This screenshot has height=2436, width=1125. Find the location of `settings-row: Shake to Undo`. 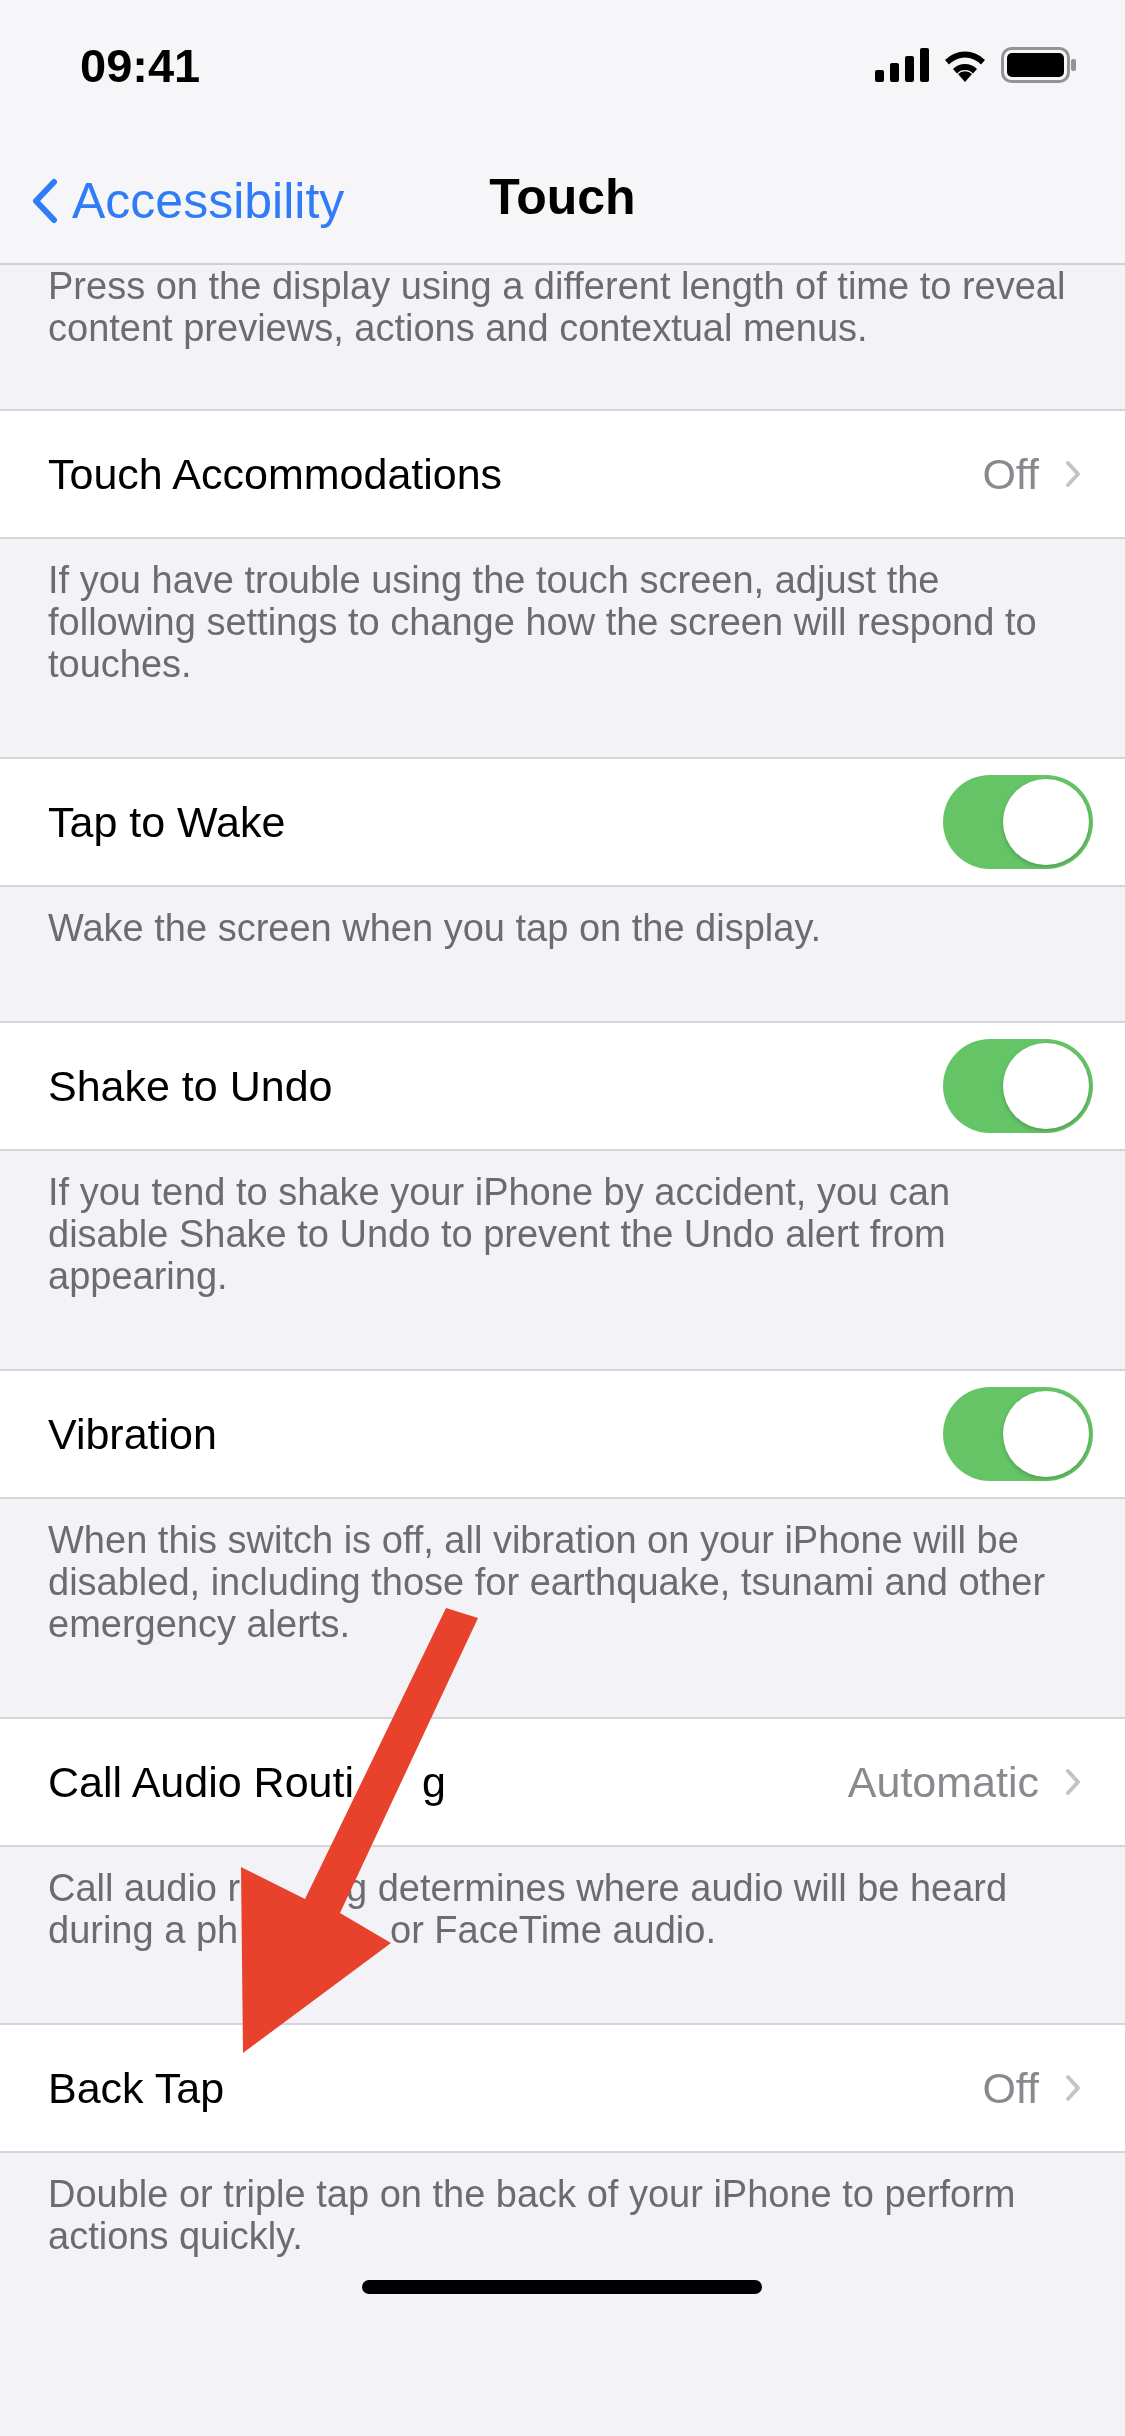

settings-row: Shake to Undo is located at coordinates (562, 1086).